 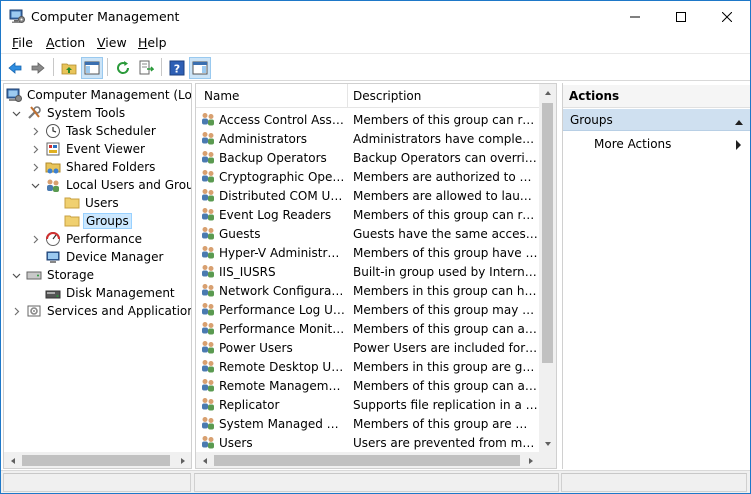 I want to click on column-divider, so click(x=347, y=96).